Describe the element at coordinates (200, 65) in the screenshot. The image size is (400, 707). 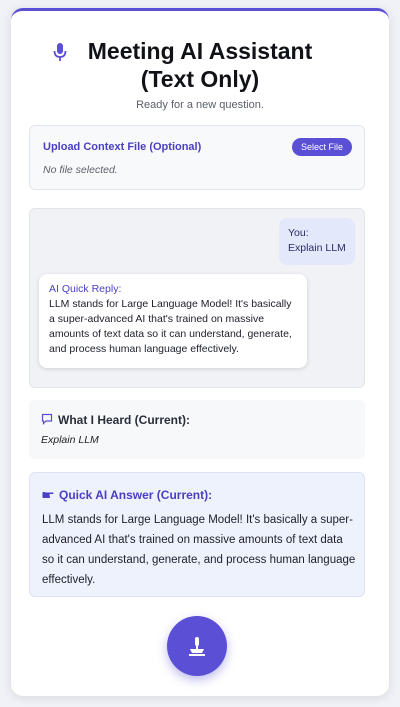
I see `page-title: Meeting AI Assistant (Text Only)` at that location.